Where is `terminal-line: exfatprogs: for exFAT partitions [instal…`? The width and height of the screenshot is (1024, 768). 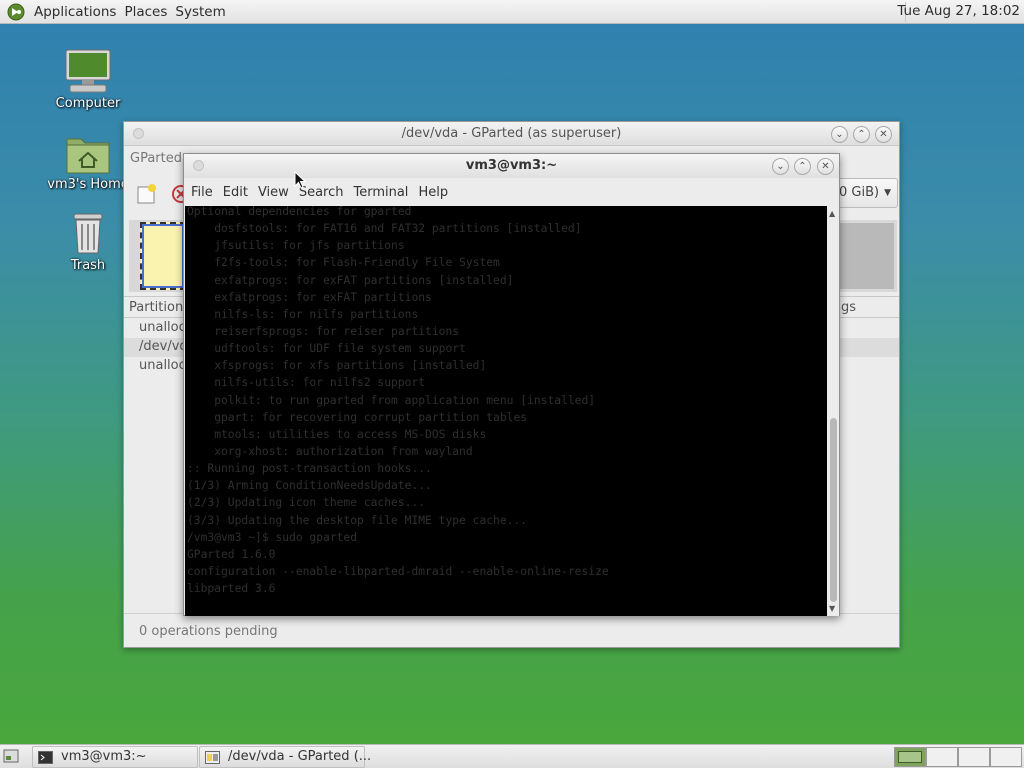 terminal-line: exfatprogs: for exFAT partitions [instal… is located at coordinates (350, 280).